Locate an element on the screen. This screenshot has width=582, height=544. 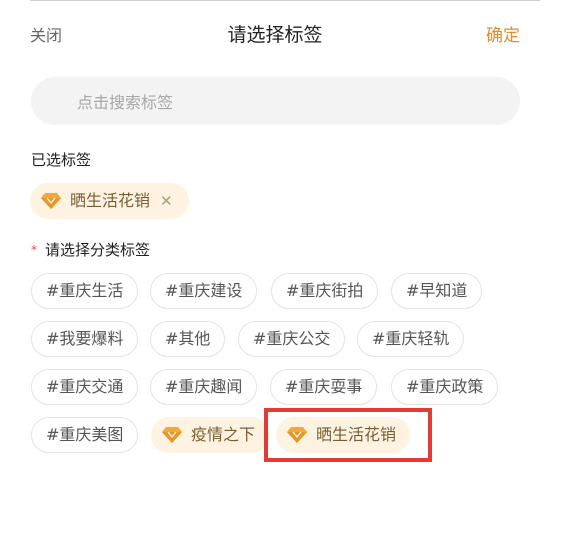
search-input is located at coordinates (287, 102).